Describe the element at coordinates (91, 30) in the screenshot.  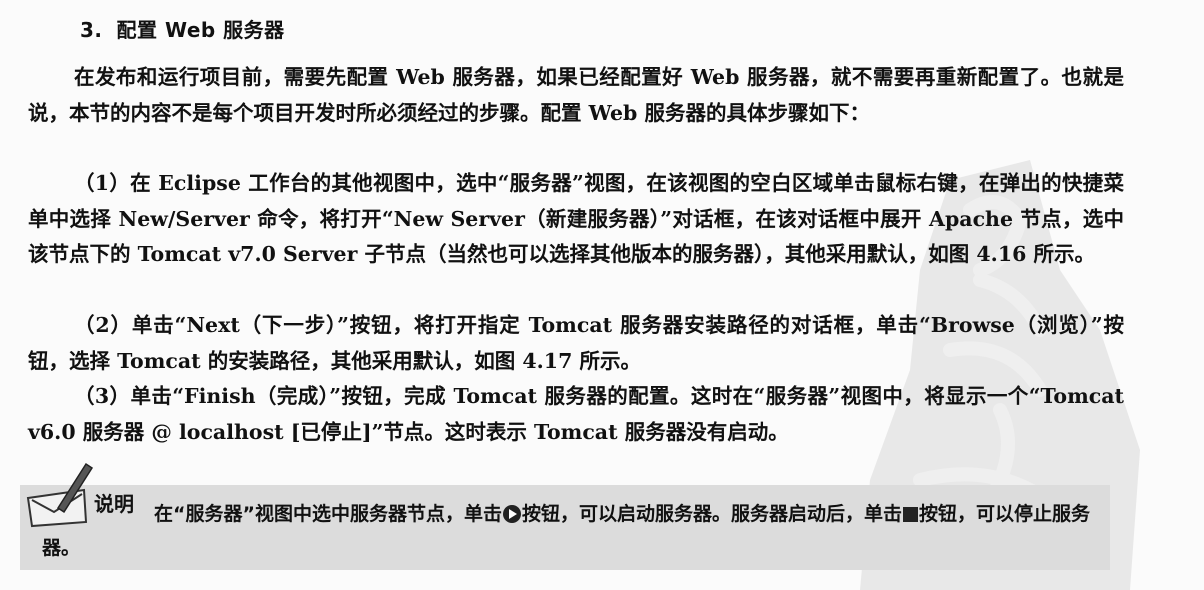
I see `section-number: 3.` at that location.